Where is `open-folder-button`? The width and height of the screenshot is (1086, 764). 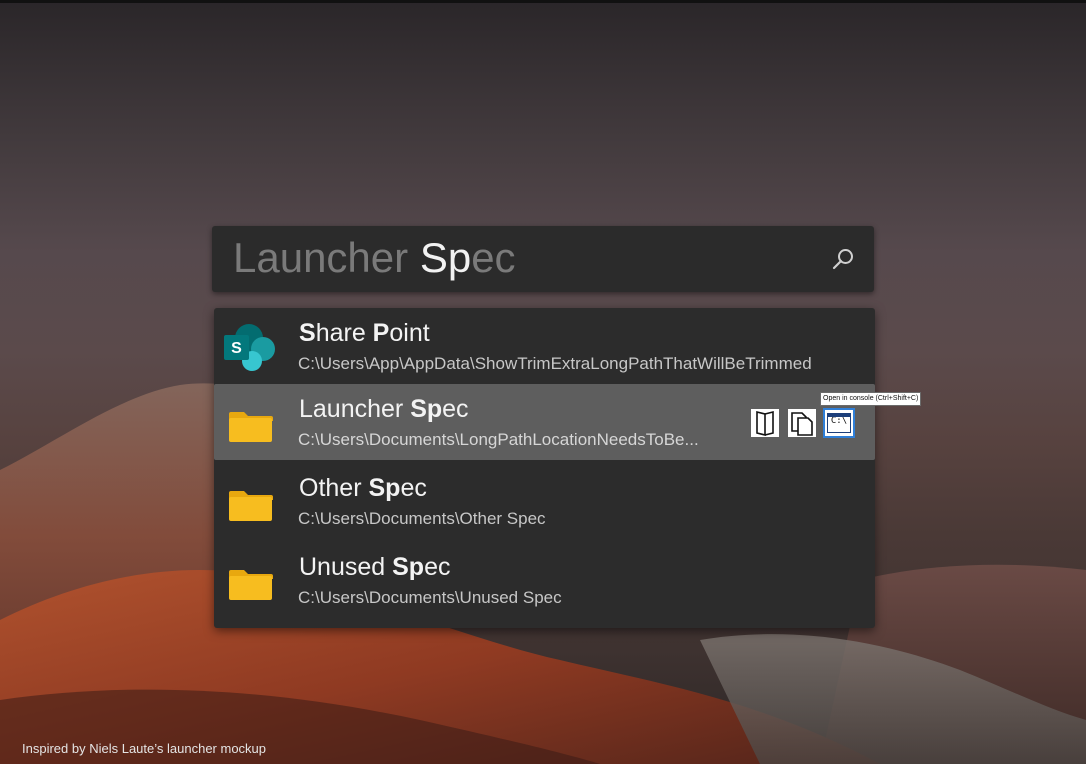
open-folder-button is located at coordinates (765, 423).